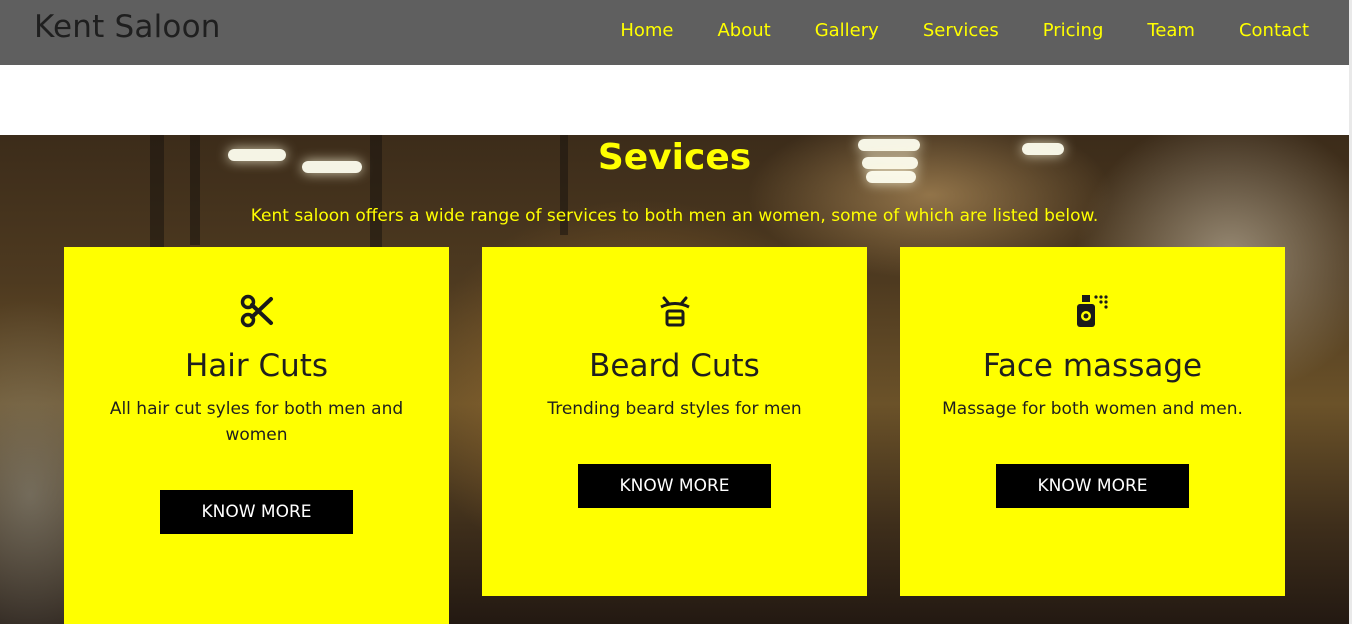  I want to click on nav-about: About, so click(743, 30).